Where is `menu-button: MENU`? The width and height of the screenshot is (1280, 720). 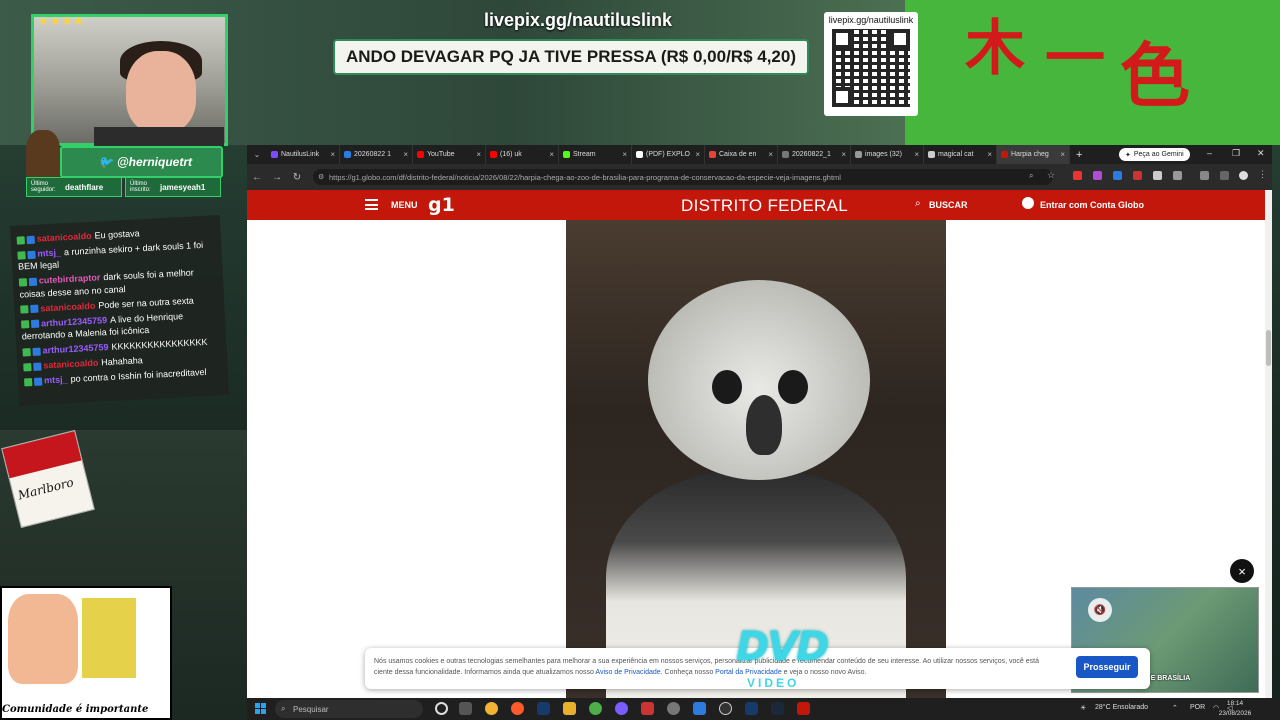
menu-button: MENU is located at coordinates (404, 205).